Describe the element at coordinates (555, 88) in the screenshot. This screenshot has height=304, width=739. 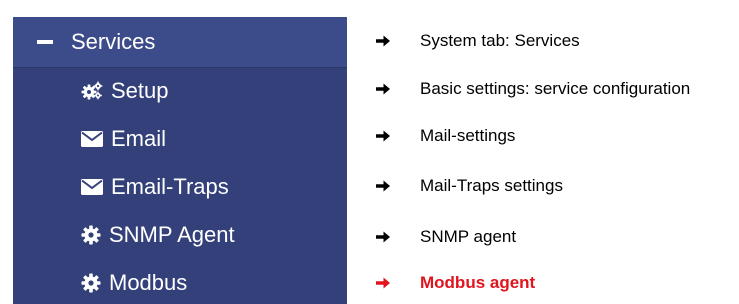
I see `annotation-text: Basic settings: service configuration` at that location.